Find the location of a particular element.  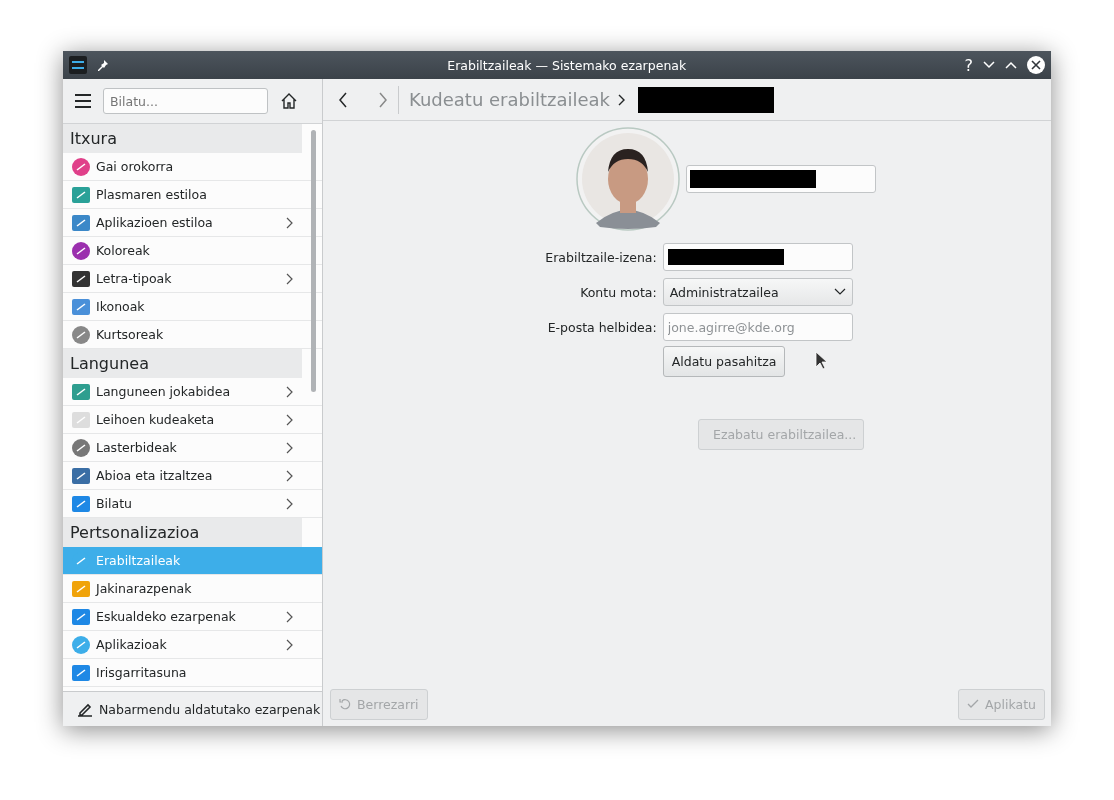

change-password-button: Aldatu pasahitza is located at coordinates (724, 361).